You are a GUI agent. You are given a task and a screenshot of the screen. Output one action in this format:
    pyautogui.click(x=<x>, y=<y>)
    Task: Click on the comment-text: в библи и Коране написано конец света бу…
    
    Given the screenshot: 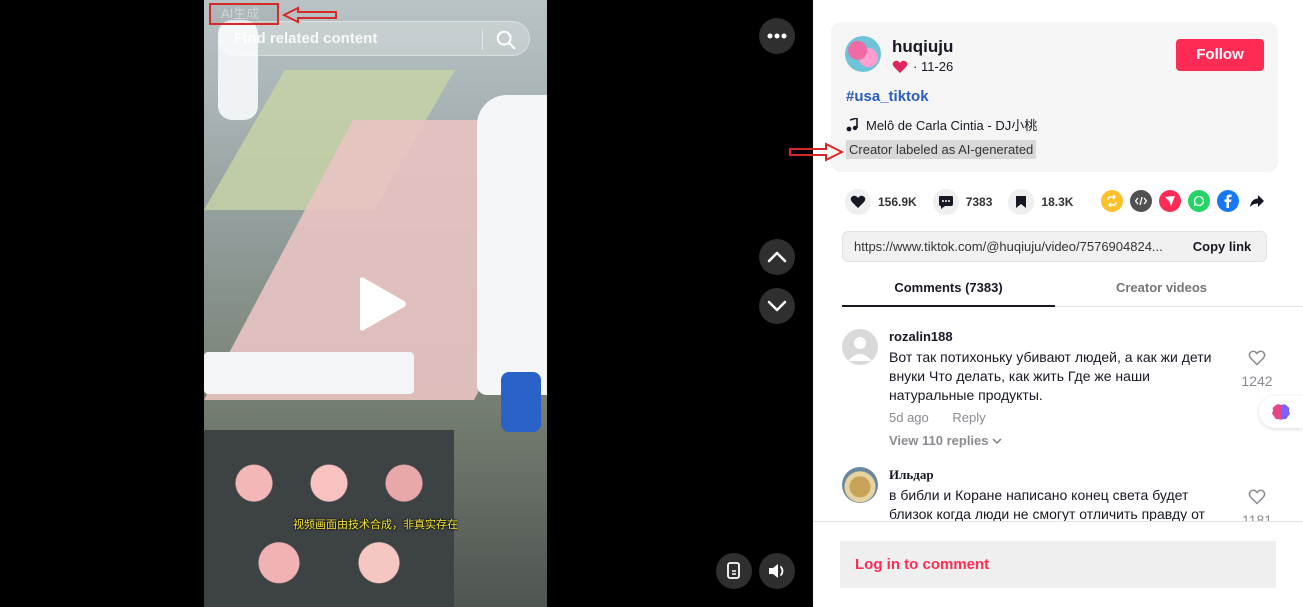 What is the action you would take?
    pyautogui.click(x=1047, y=504)
    